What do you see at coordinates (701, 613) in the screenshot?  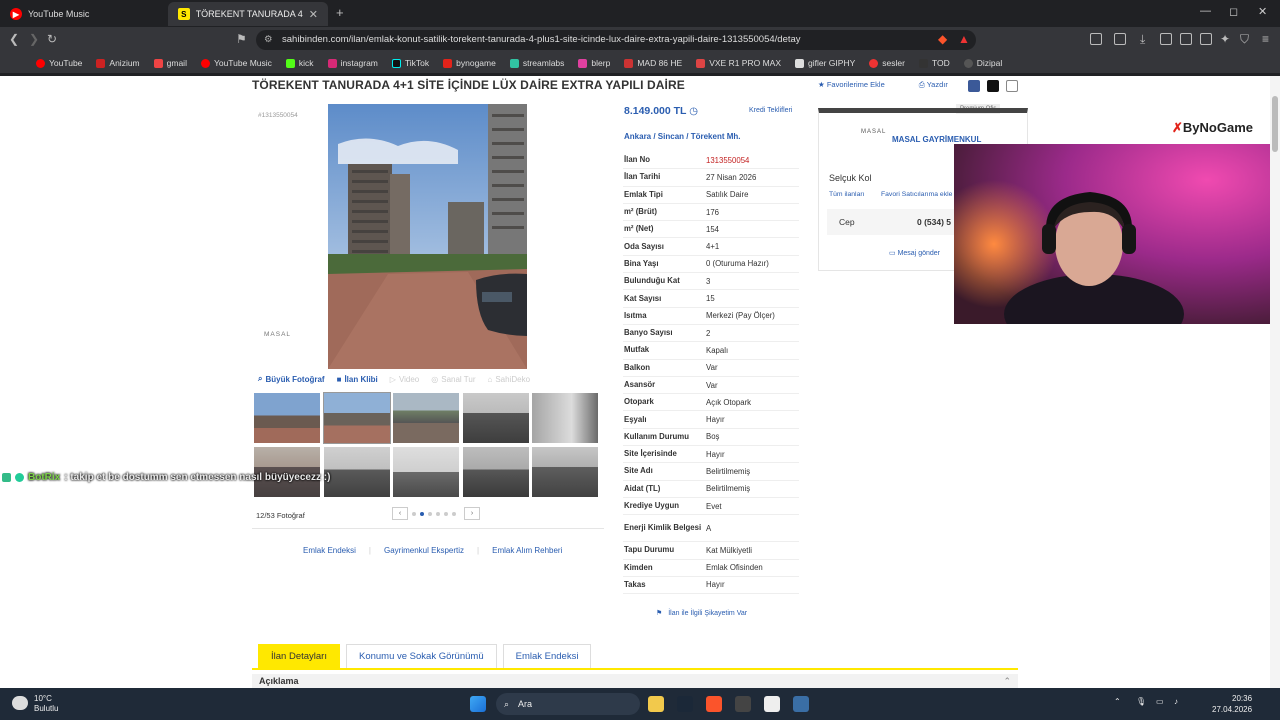 I see `complain-link: ⚑ İlan ile İlgili Şikayetim Var` at bounding box center [701, 613].